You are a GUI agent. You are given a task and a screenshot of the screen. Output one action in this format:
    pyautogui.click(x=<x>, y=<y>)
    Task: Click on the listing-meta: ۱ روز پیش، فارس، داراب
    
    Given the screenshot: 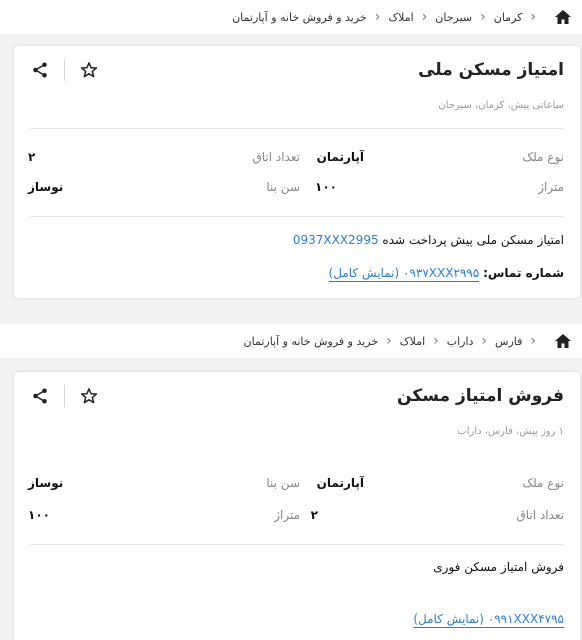 What is the action you would take?
    pyautogui.click(x=510, y=431)
    